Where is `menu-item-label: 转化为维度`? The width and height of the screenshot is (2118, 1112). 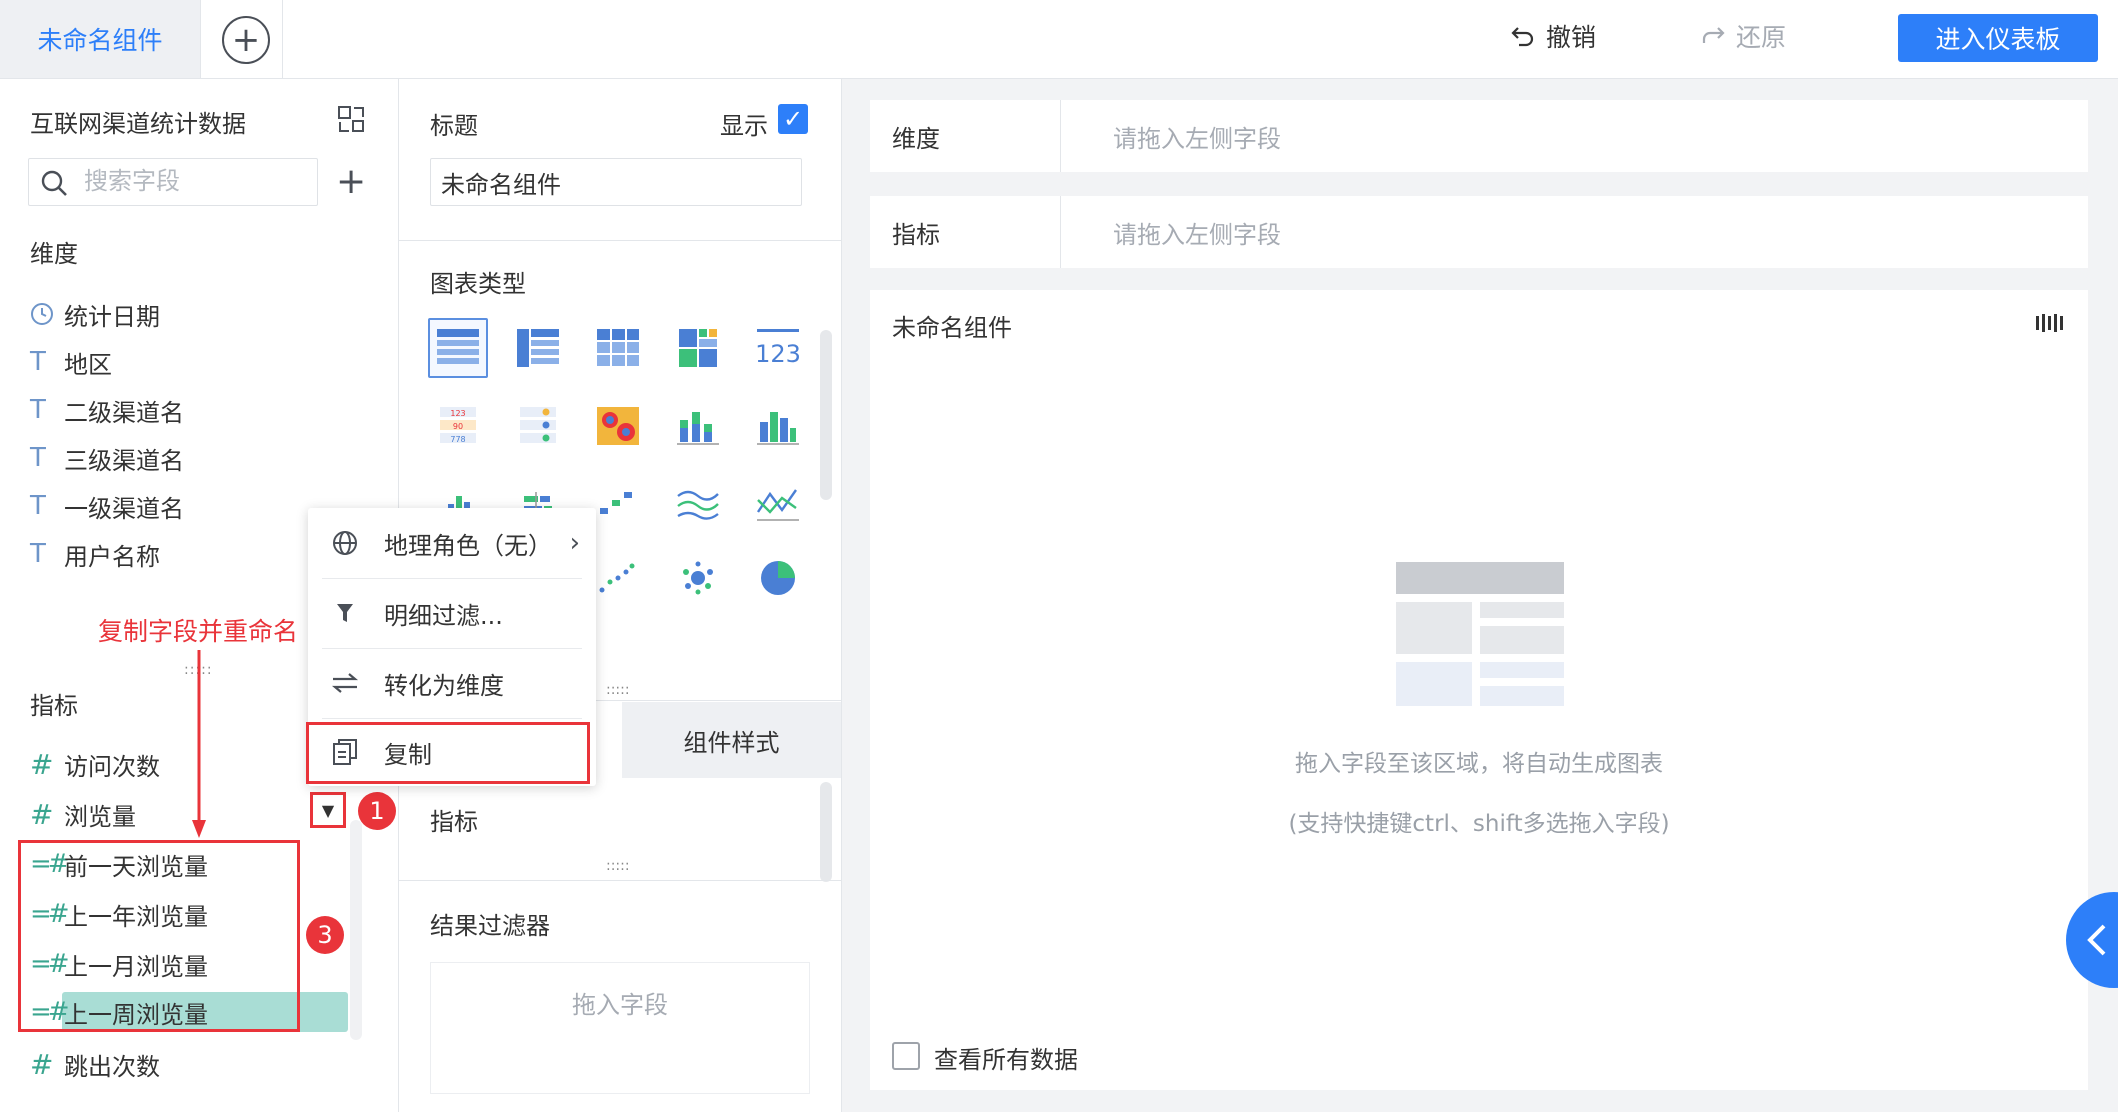
menu-item-label: 转化为维度 is located at coordinates (444, 685).